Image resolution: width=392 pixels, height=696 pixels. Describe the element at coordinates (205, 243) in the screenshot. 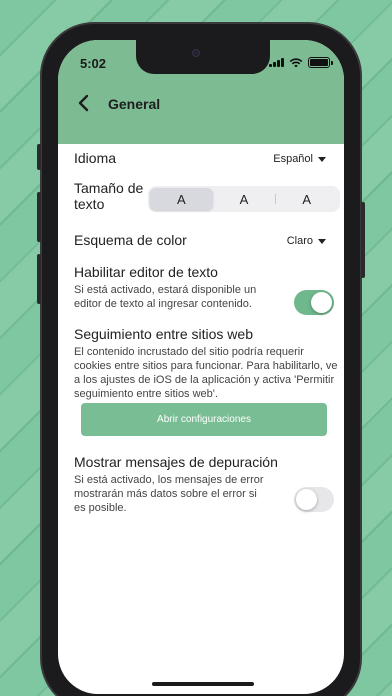

I see `color-scheme-setting: Esquema de color Claro` at that location.